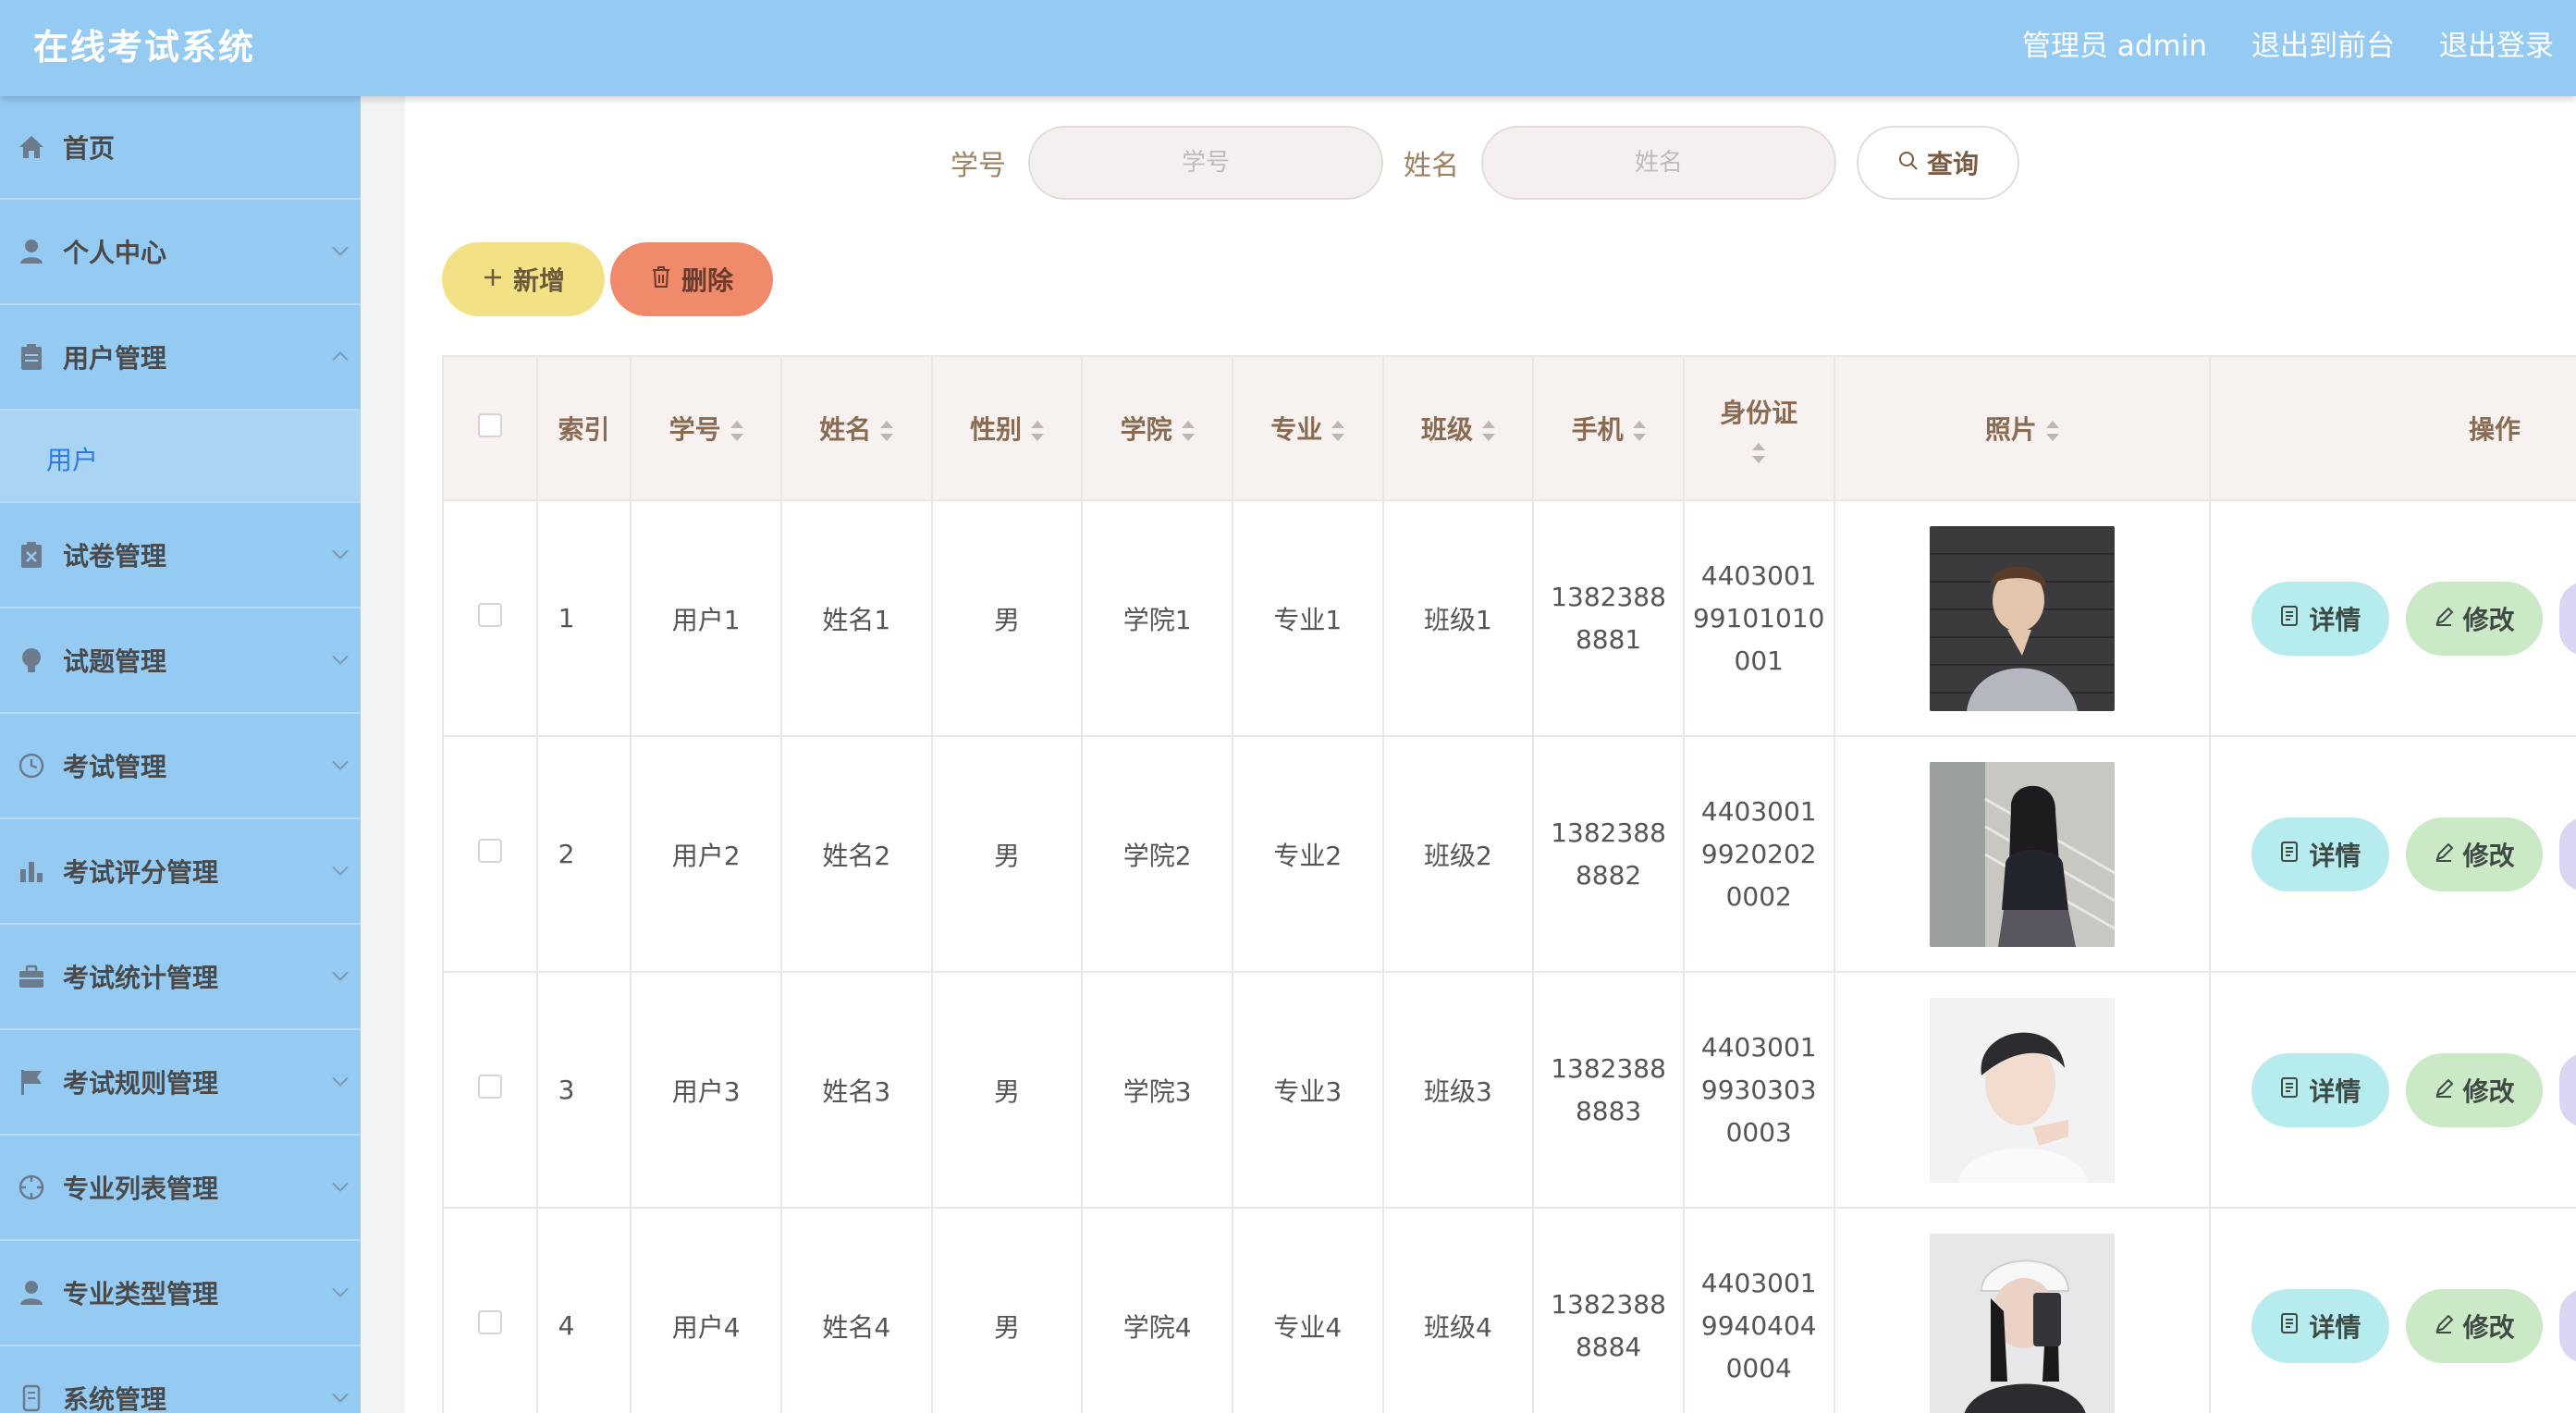 The image size is (2576, 1413). What do you see at coordinates (2114, 43) in the screenshot?
I see `admin-user-label: 管理员 admin` at bounding box center [2114, 43].